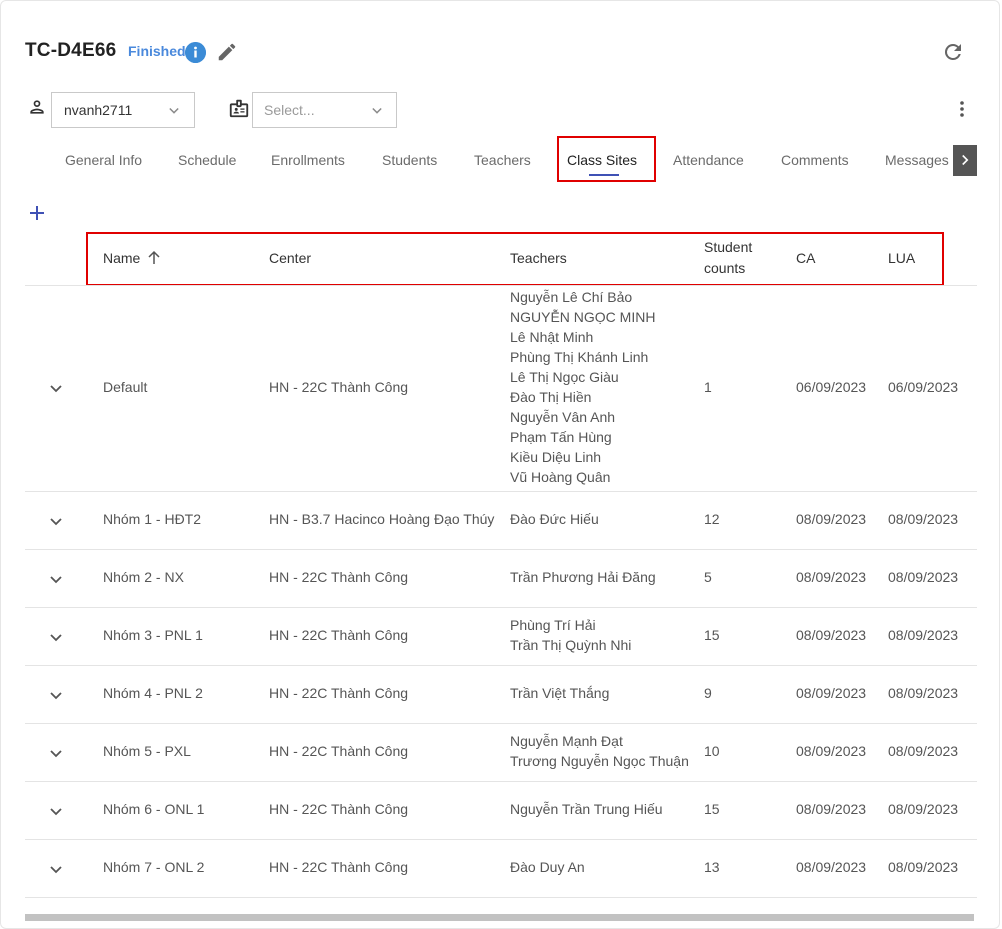 Image resolution: width=1002 pixels, height=929 pixels. Describe the element at coordinates (382, 519) in the screenshot. I see `cell-center: HN - B3.7 Hacinco Hoàng Đạo Thúy` at that location.